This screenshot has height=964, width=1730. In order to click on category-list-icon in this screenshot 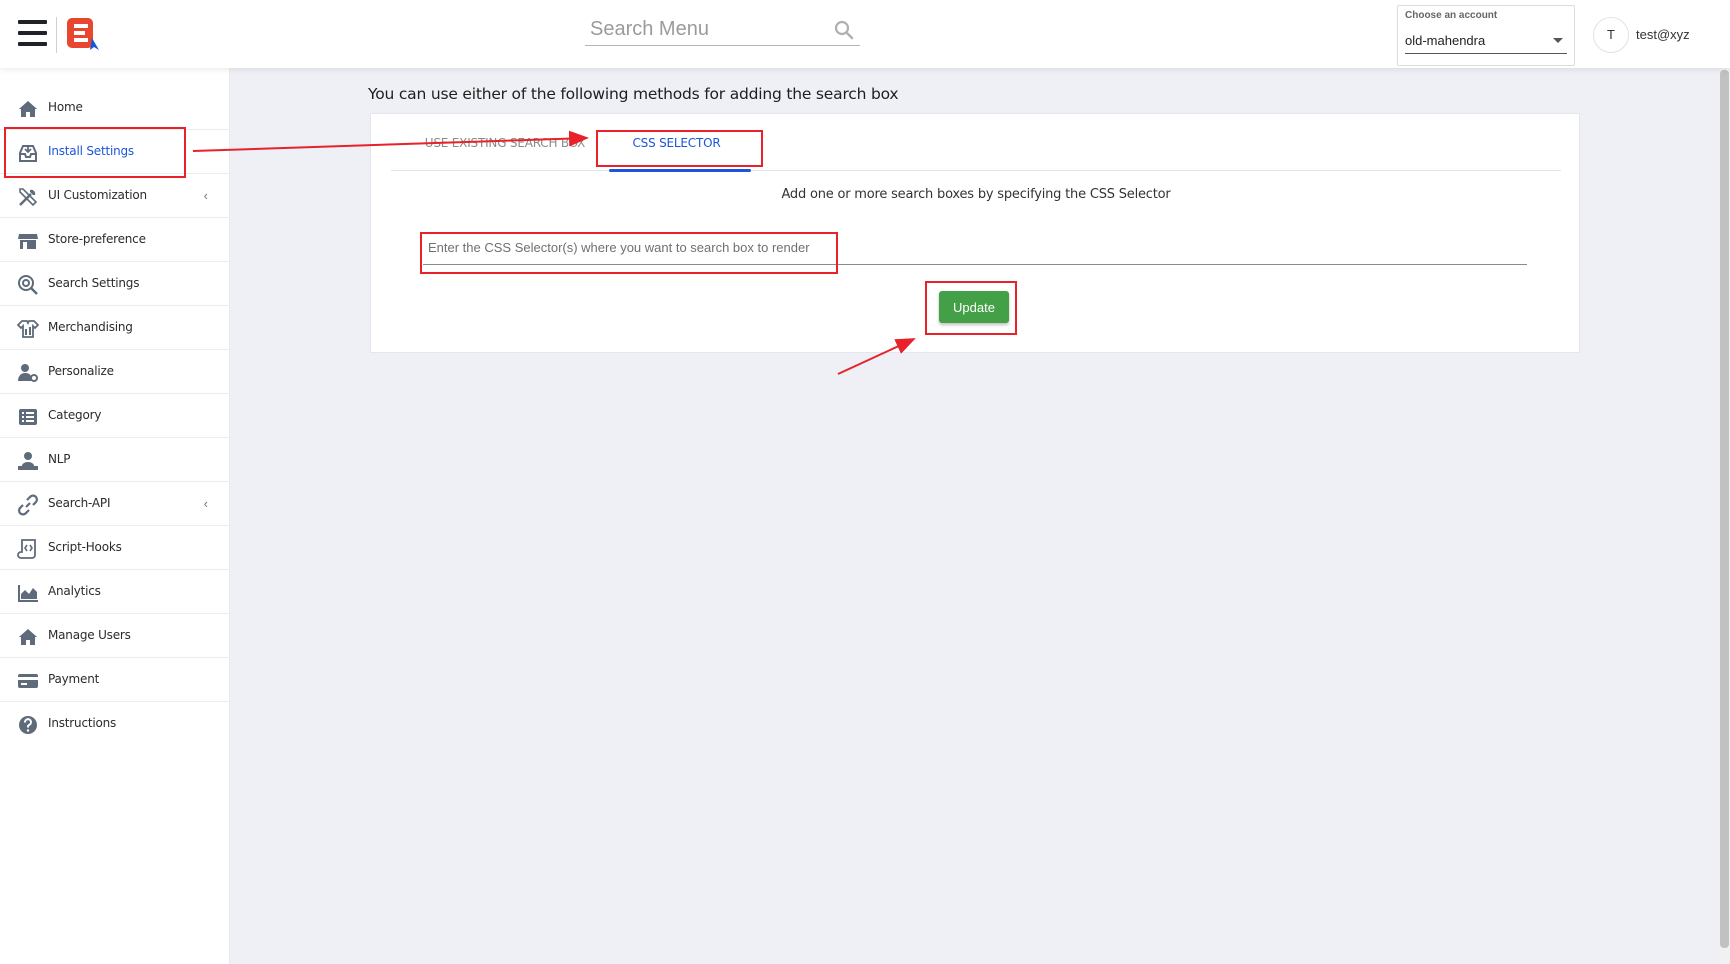, I will do `click(28, 417)`.